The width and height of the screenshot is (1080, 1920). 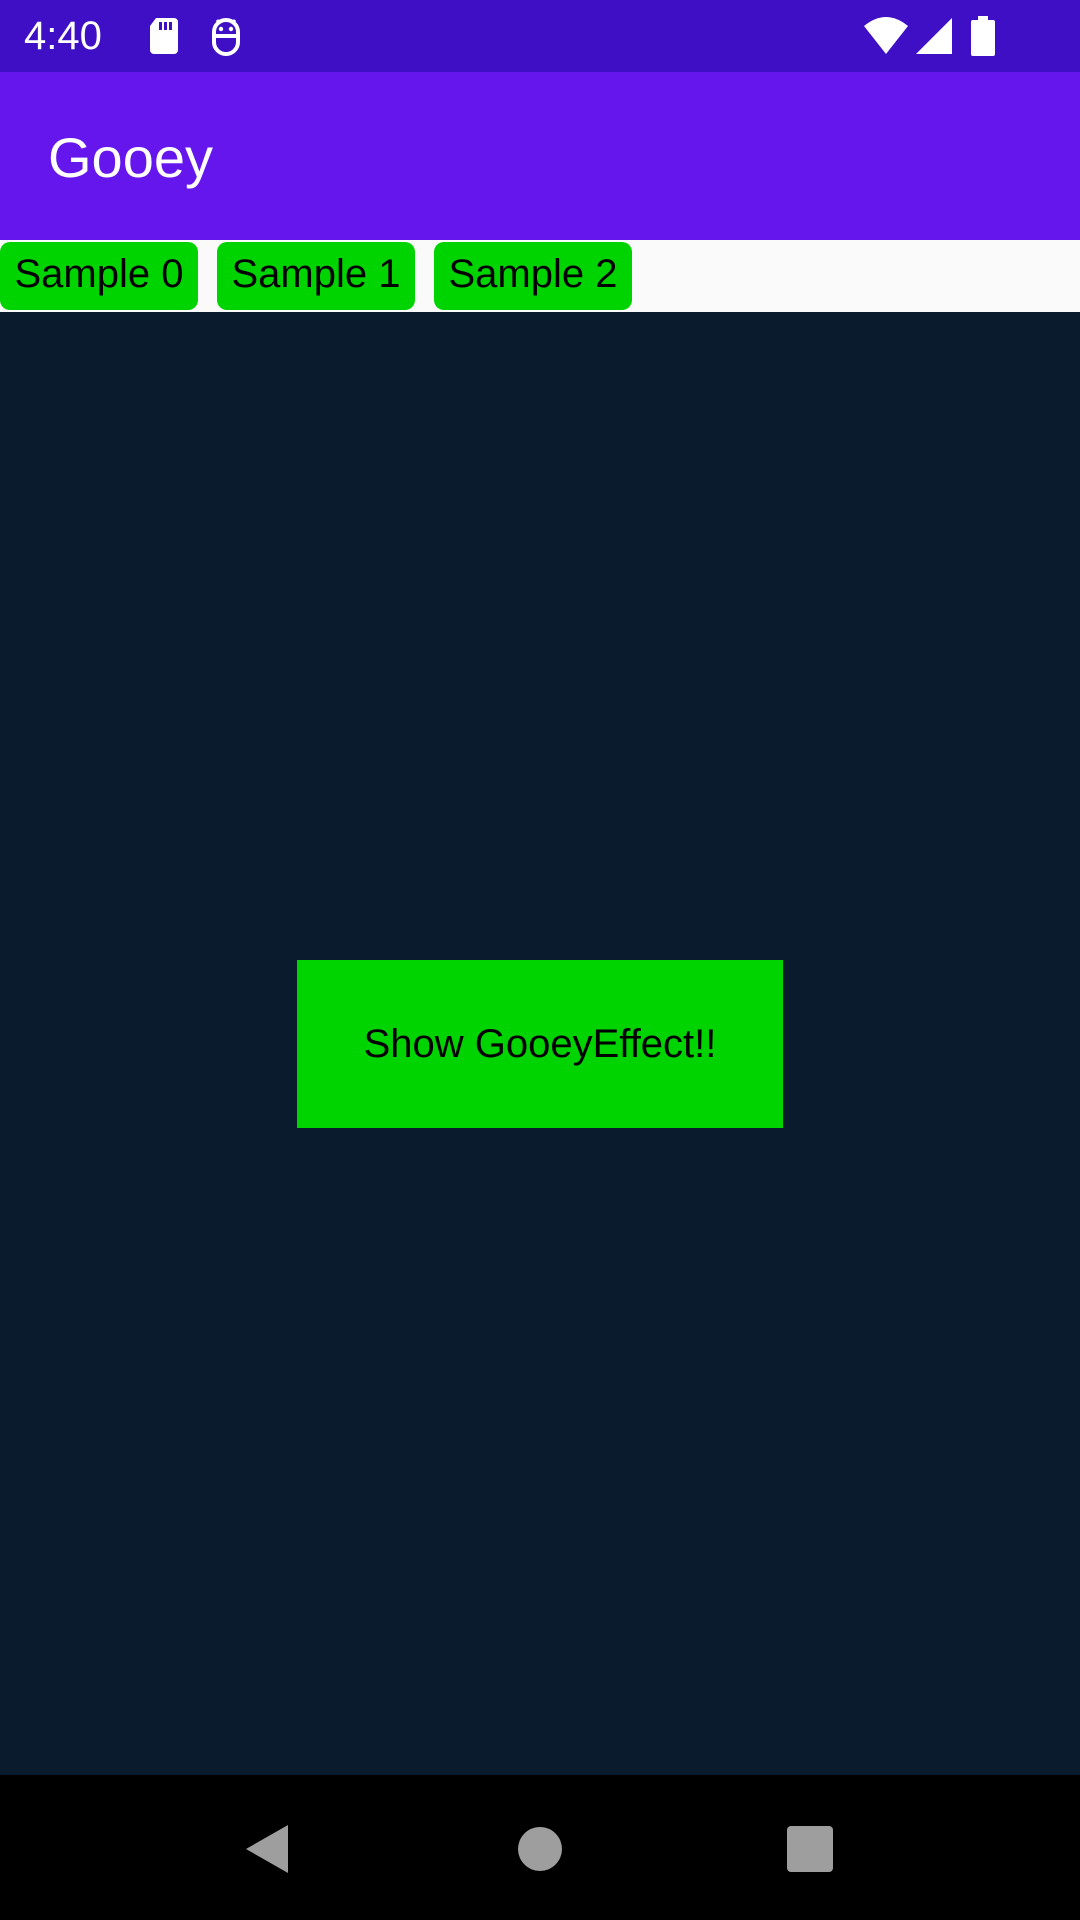 I want to click on sample-tab-strip: Sample 0 Sample 1 Sample 2, so click(x=540, y=276).